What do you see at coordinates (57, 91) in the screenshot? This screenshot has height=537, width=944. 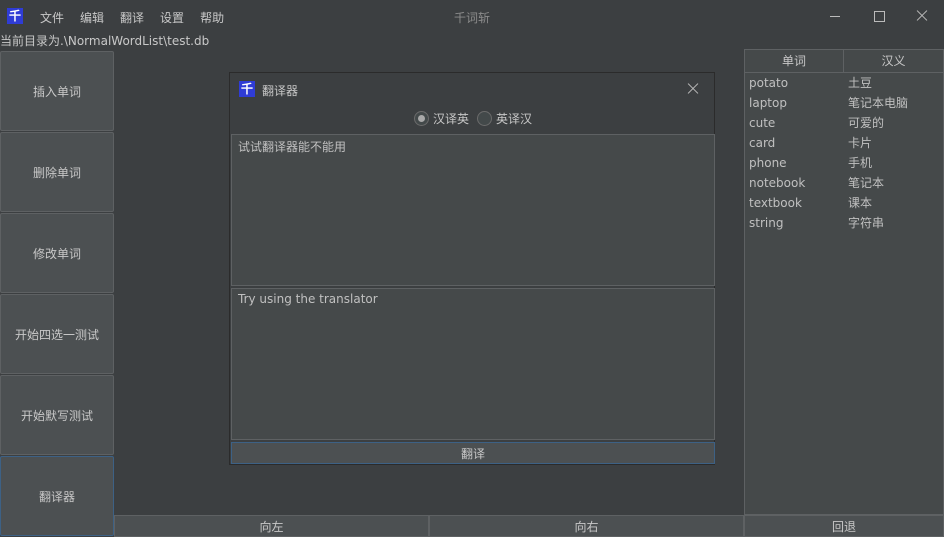 I see `insert-word-button: 插入单词` at bounding box center [57, 91].